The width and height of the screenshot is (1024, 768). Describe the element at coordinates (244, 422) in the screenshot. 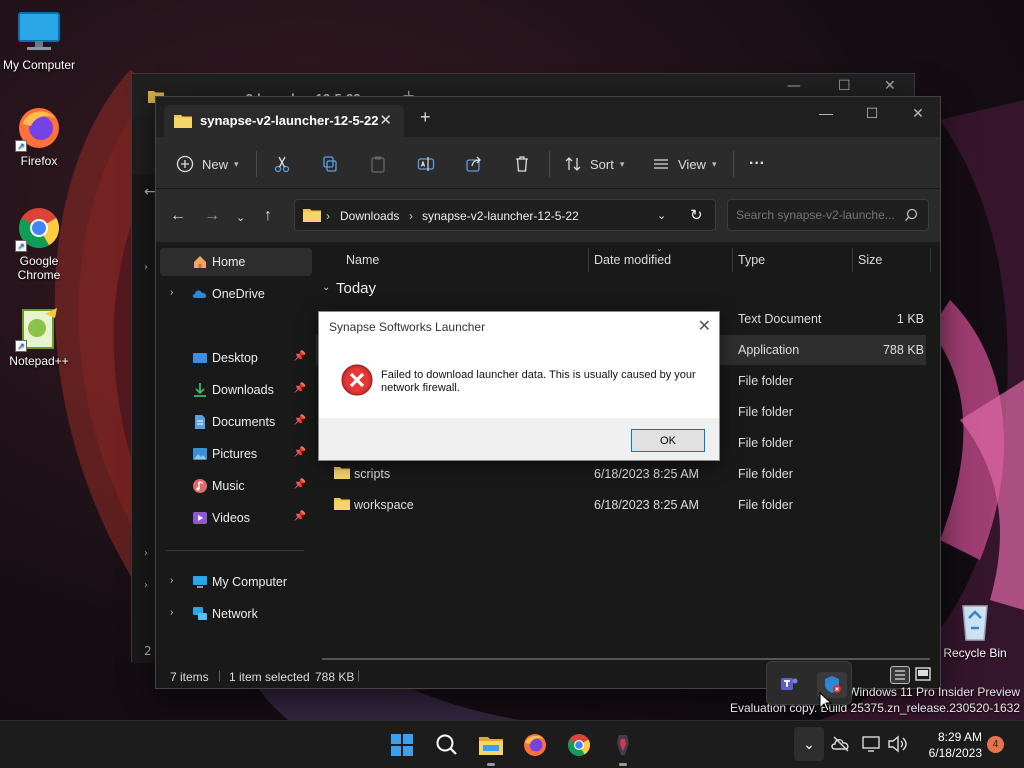

I see `nav-item-label: Documents` at that location.